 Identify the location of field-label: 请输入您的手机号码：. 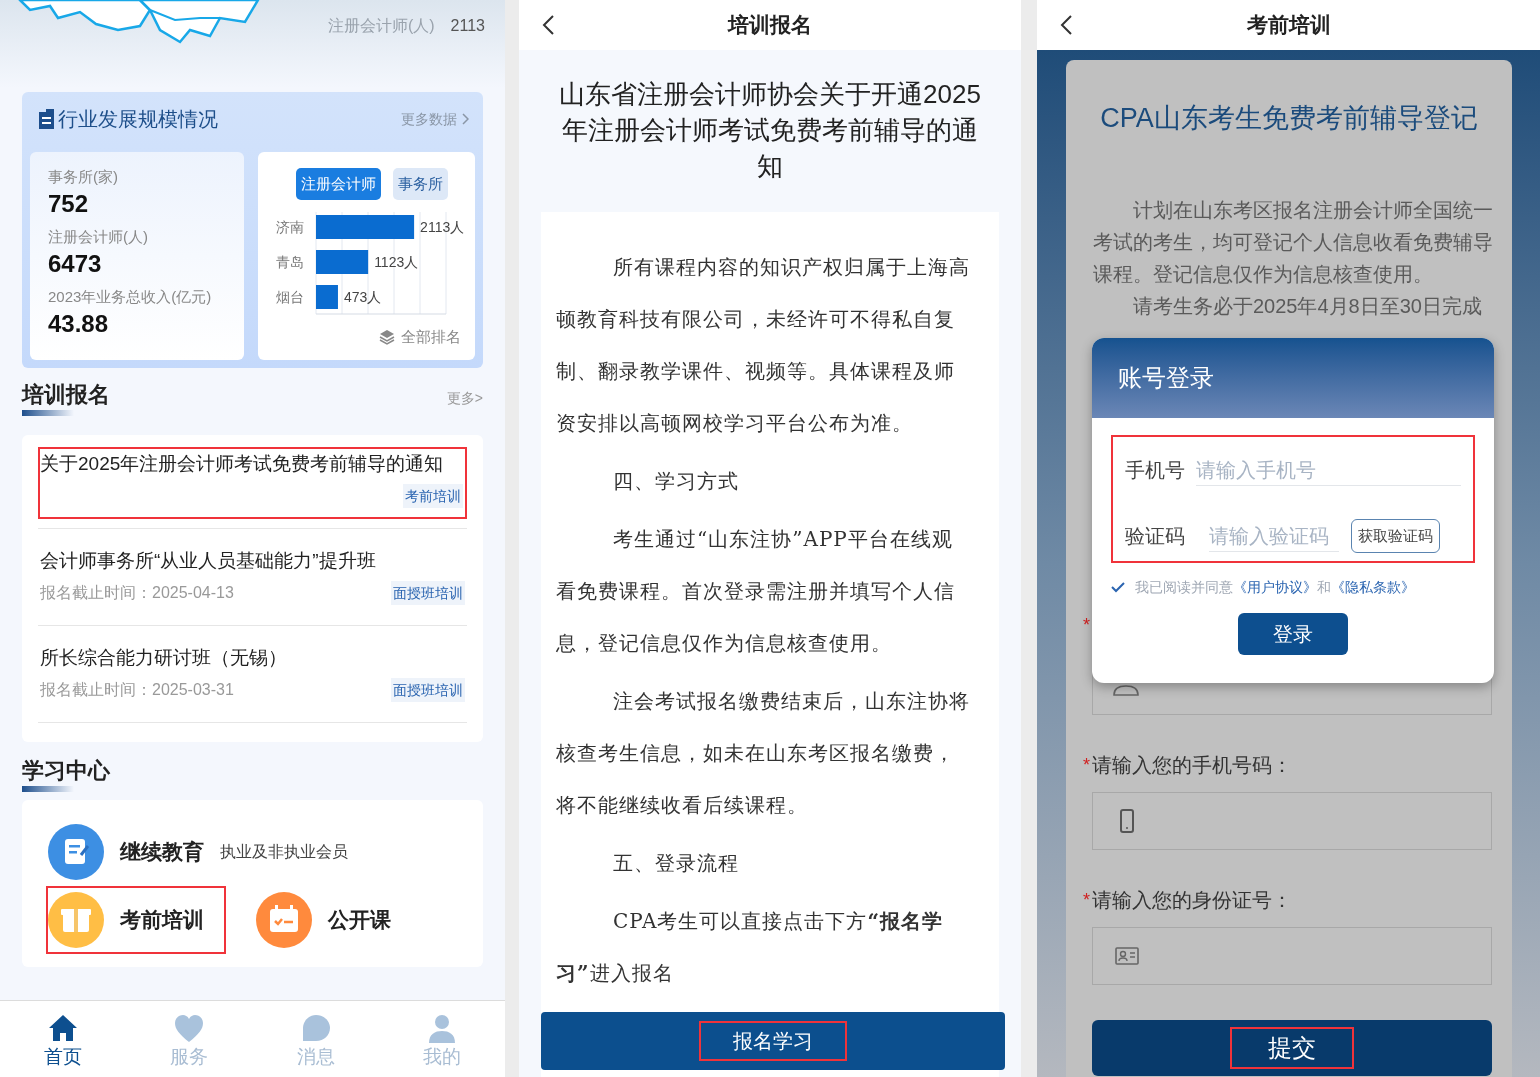
(1192, 765).